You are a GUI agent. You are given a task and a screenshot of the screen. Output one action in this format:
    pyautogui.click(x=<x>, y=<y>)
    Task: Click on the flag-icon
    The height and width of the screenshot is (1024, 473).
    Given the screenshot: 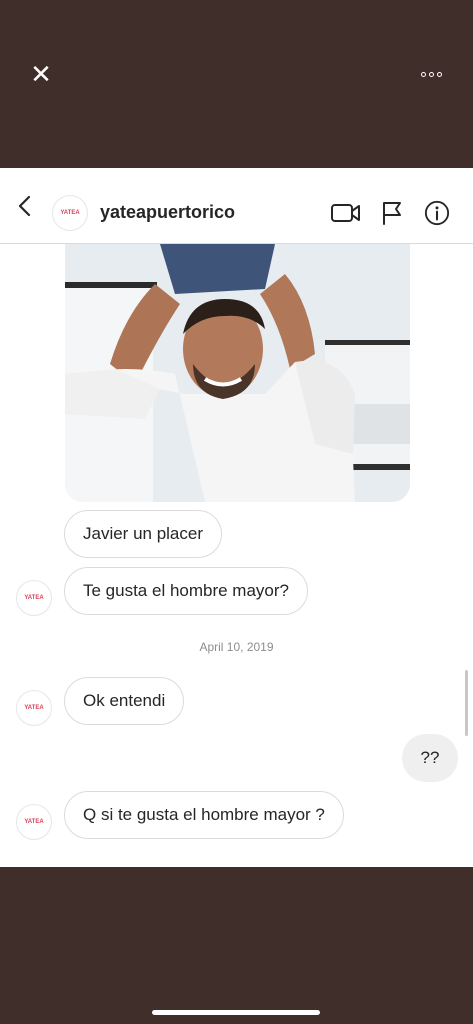 What is the action you would take?
    pyautogui.click(x=392, y=213)
    